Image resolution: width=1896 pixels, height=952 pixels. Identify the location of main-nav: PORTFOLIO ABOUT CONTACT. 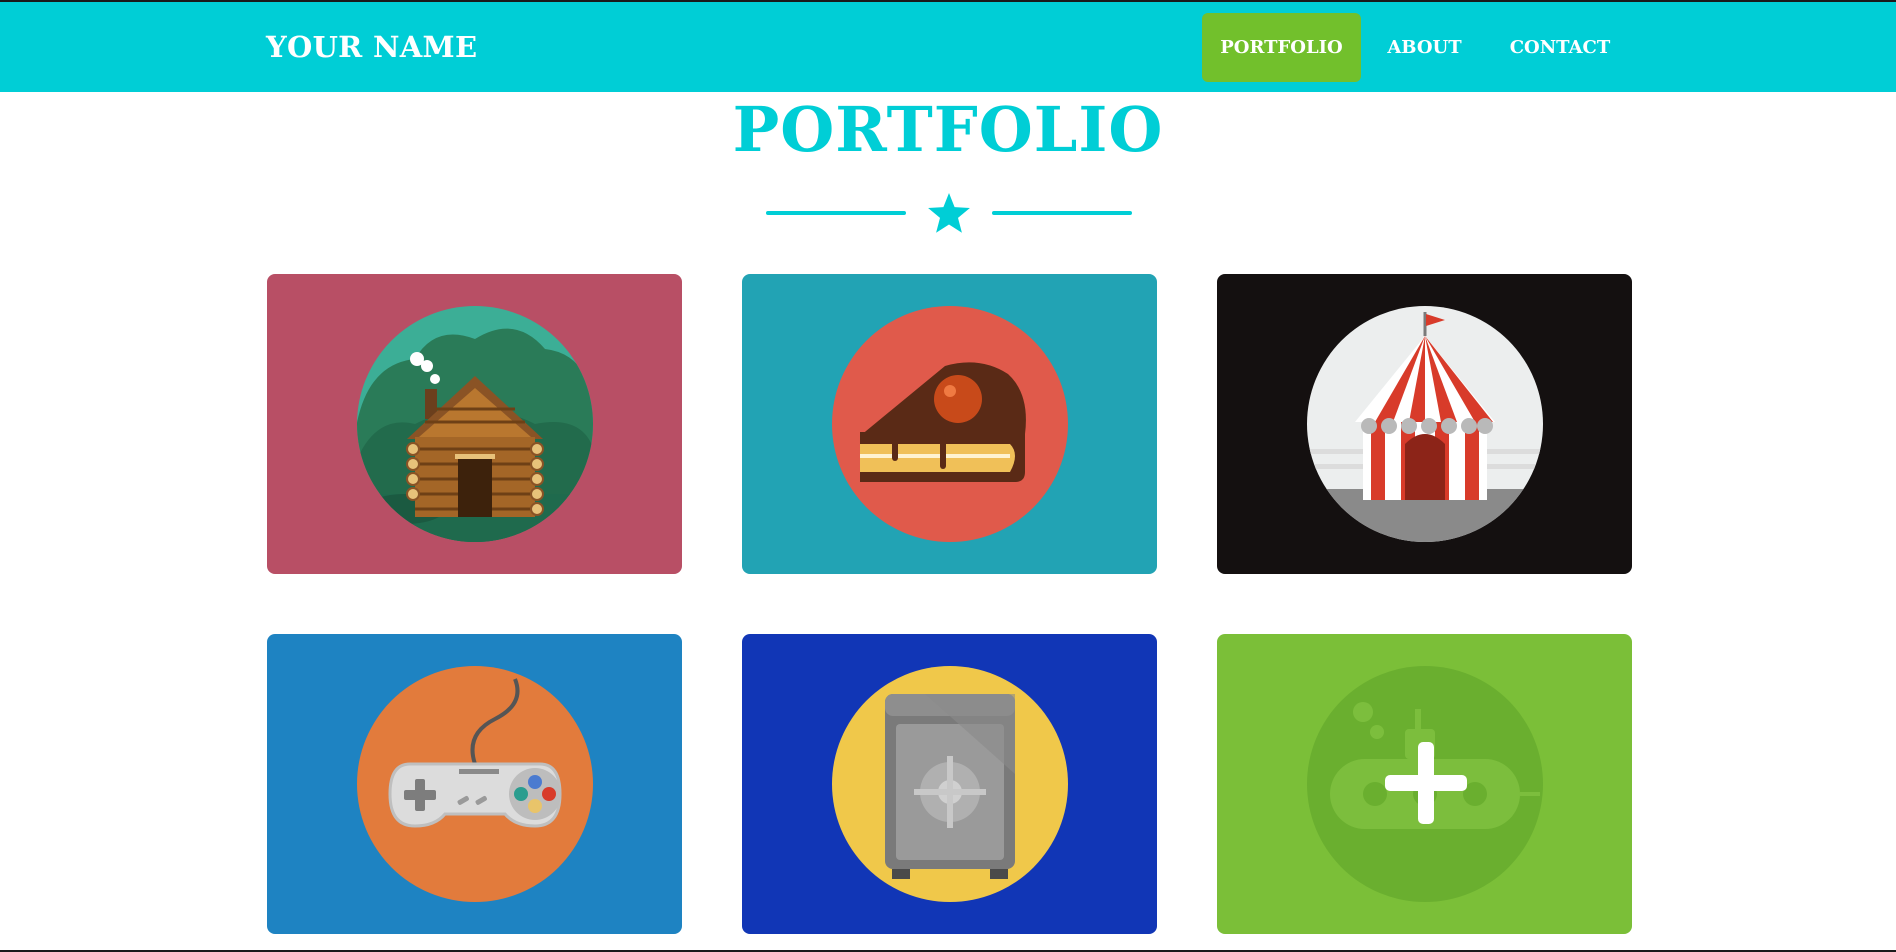
(948, 47).